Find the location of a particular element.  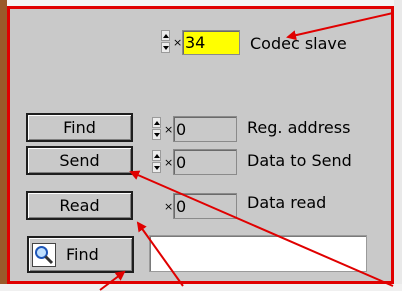

arrow-to-codec-field is located at coordinates (340, 26).